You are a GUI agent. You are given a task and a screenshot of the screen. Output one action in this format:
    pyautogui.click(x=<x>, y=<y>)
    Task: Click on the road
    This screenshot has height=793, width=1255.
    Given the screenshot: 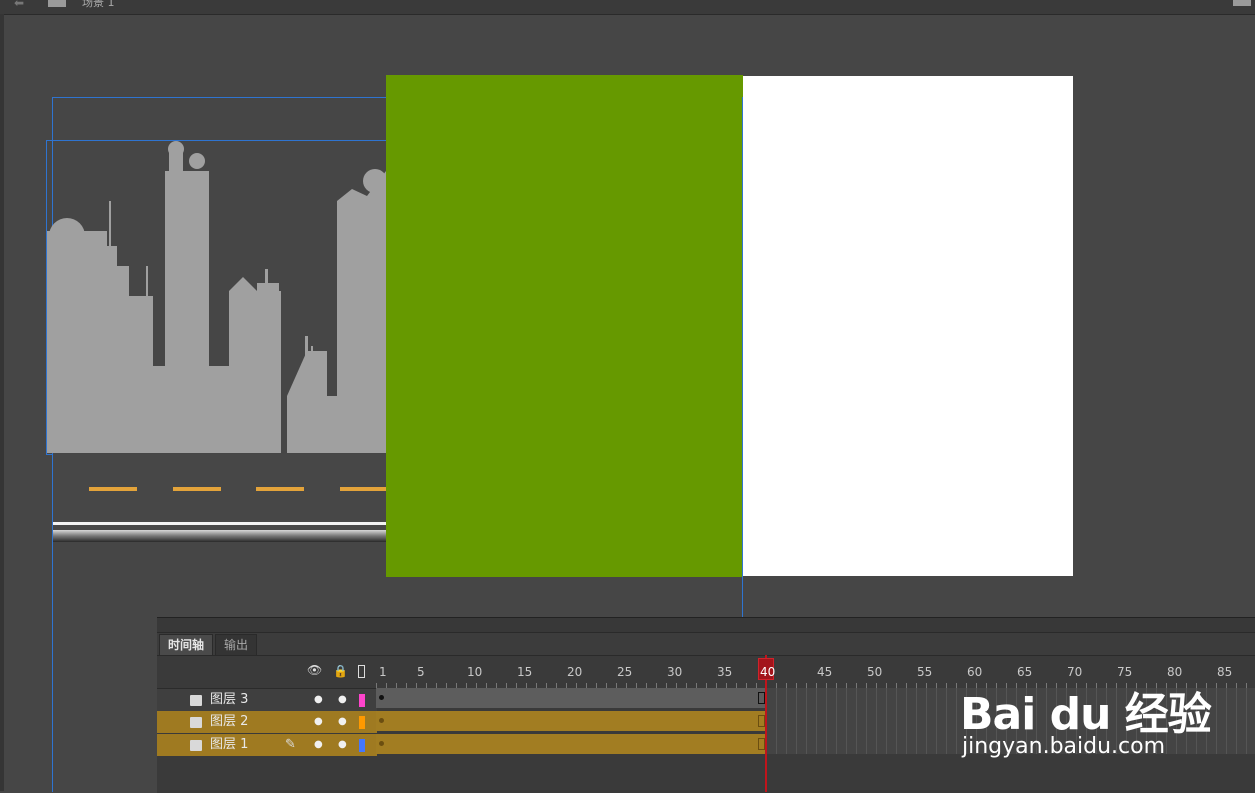 What is the action you would take?
    pyautogui.click(x=220, y=498)
    